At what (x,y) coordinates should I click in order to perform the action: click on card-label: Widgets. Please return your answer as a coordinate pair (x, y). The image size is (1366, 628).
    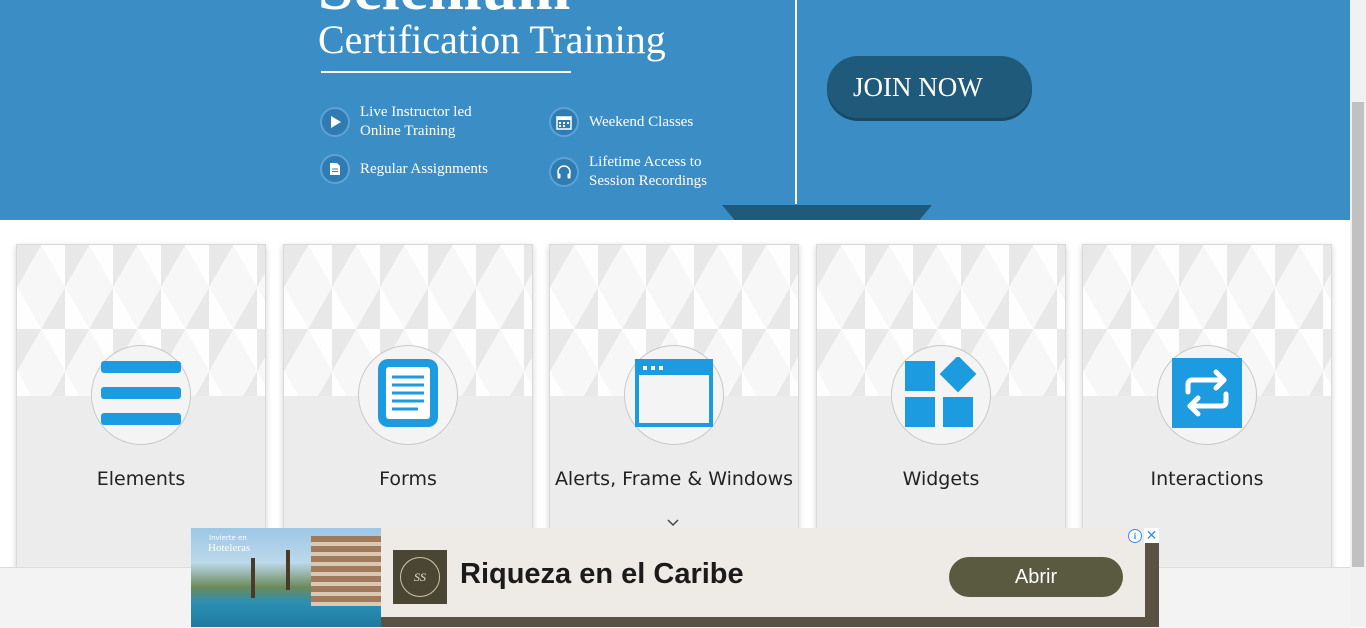
    Looking at the image, I should click on (941, 479).